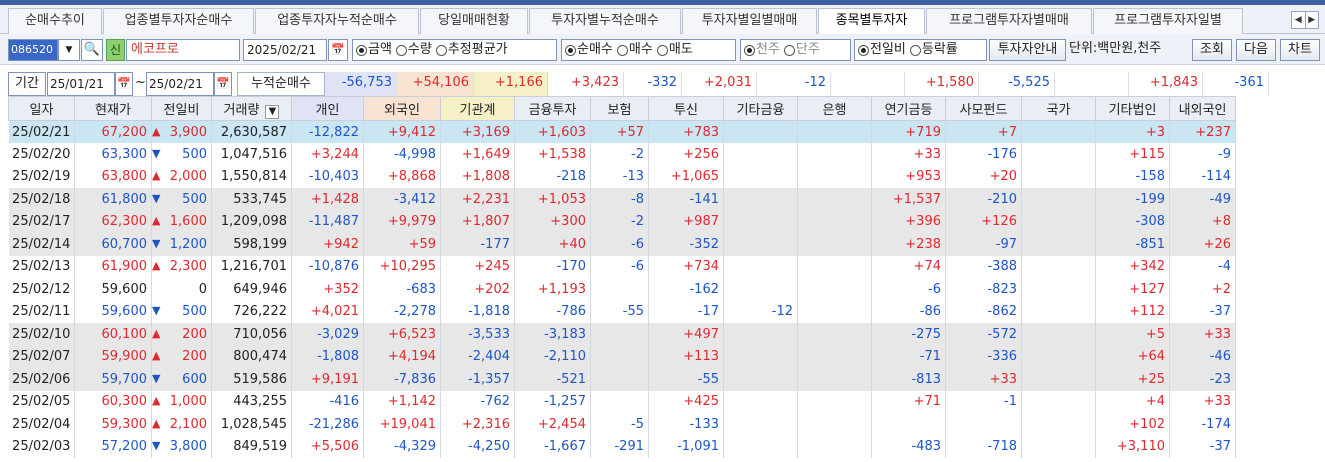 This screenshot has width=1325, height=462. Describe the element at coordinates (619, 108) in the screenshot. I see `column-header: 보험` at that location.